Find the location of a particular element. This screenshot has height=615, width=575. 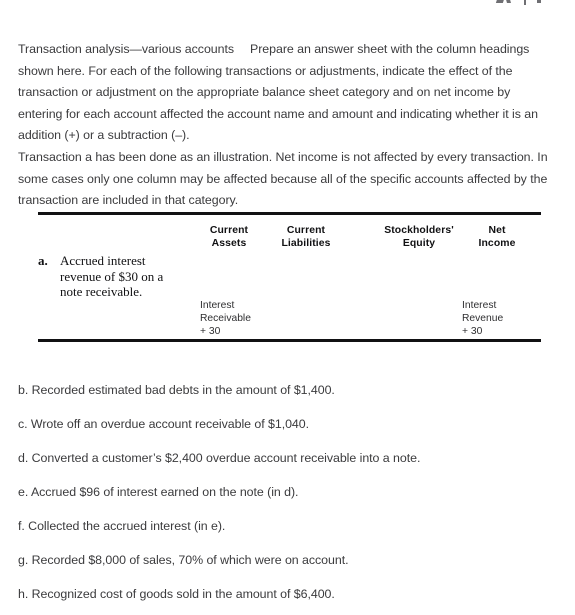

intro-lead-in: Transaction analysis—various accounts is located at coordinates (126, 49).